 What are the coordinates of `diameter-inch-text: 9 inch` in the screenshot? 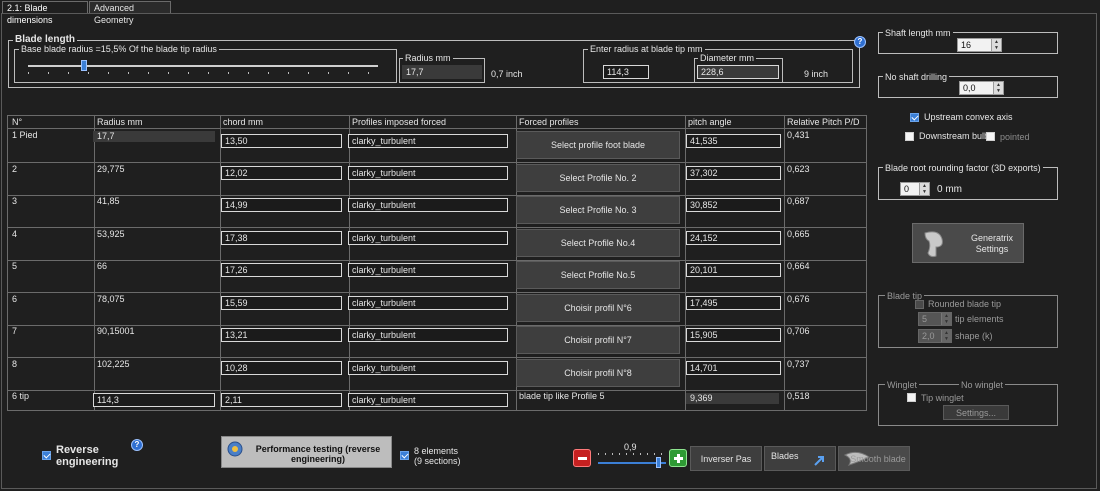 It's located at (816, 74).